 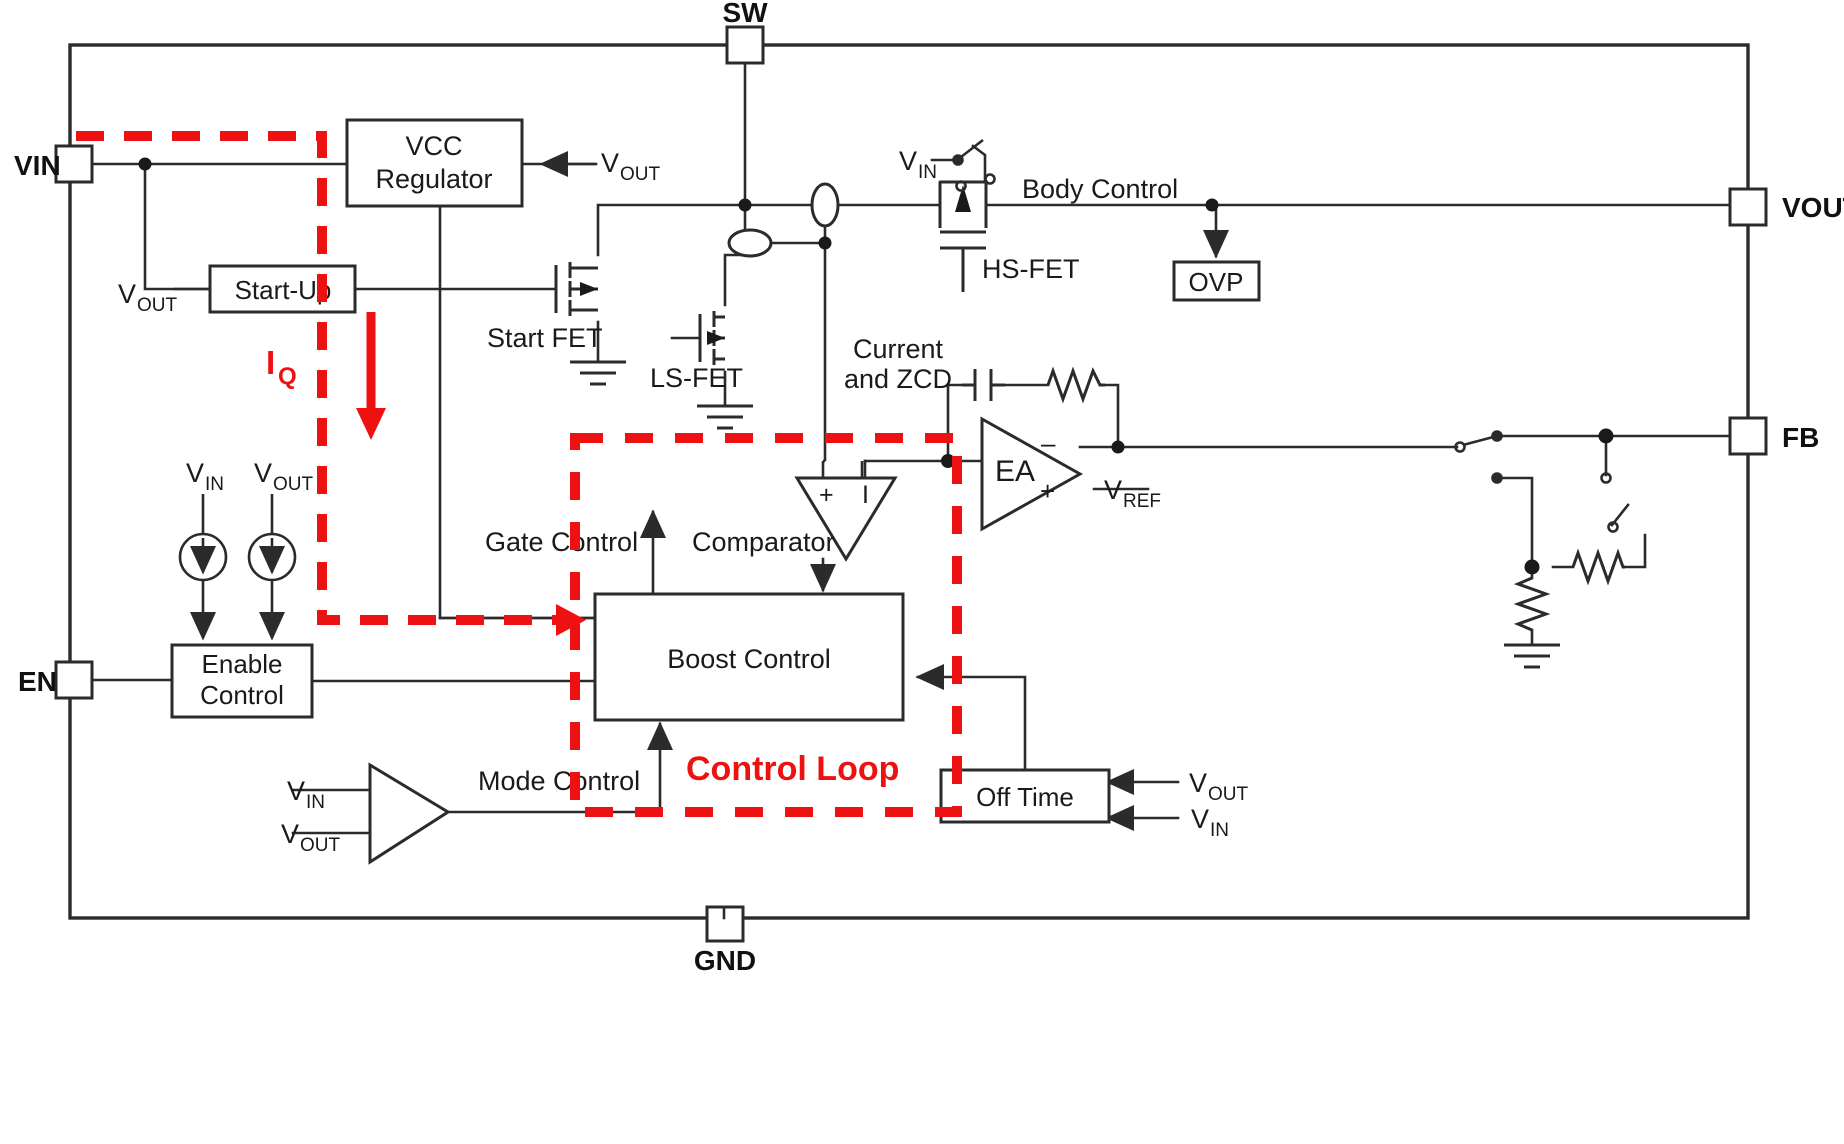 What do you see at coordinates (272, 567) in the screenshot?
I see `current-source-vout` at bounding box center [272, 567].